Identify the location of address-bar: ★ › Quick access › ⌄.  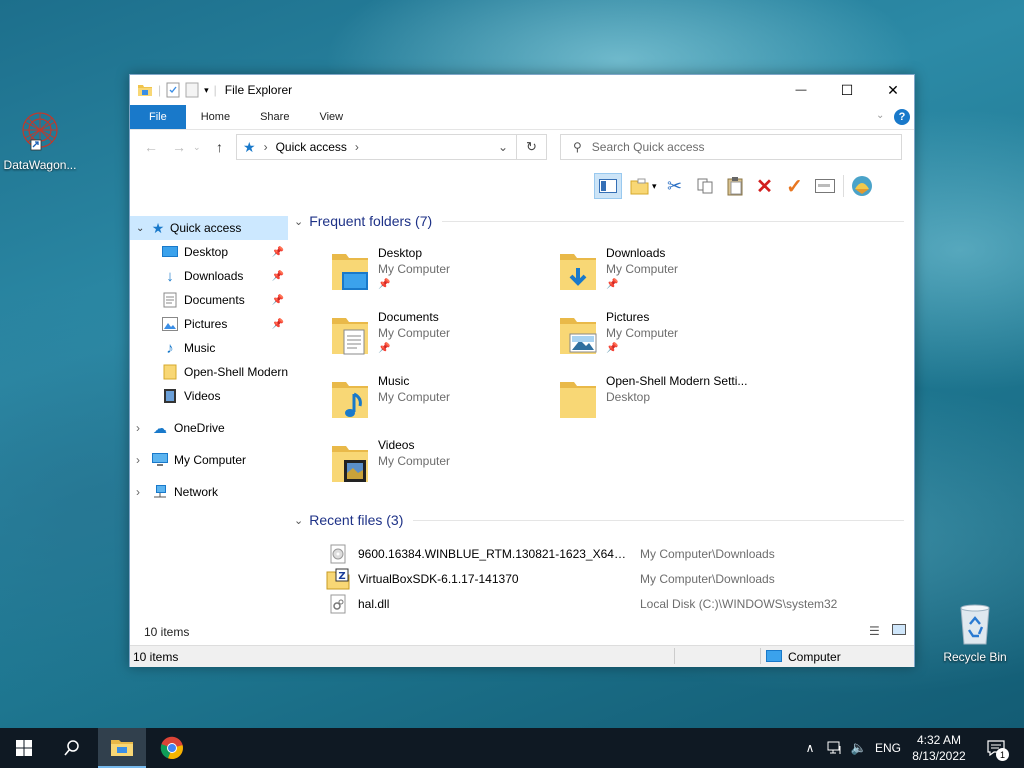
(376, 147).